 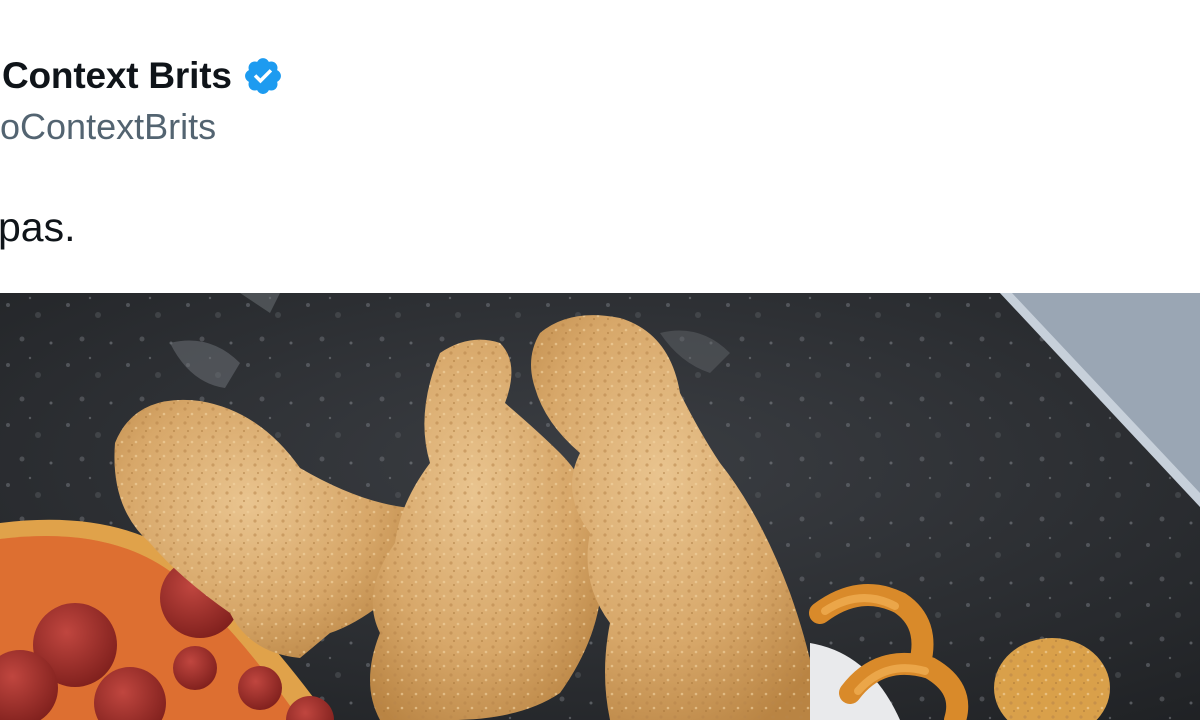 I want to click on author-display-name: Context Brits, so click(x=117, y=76).